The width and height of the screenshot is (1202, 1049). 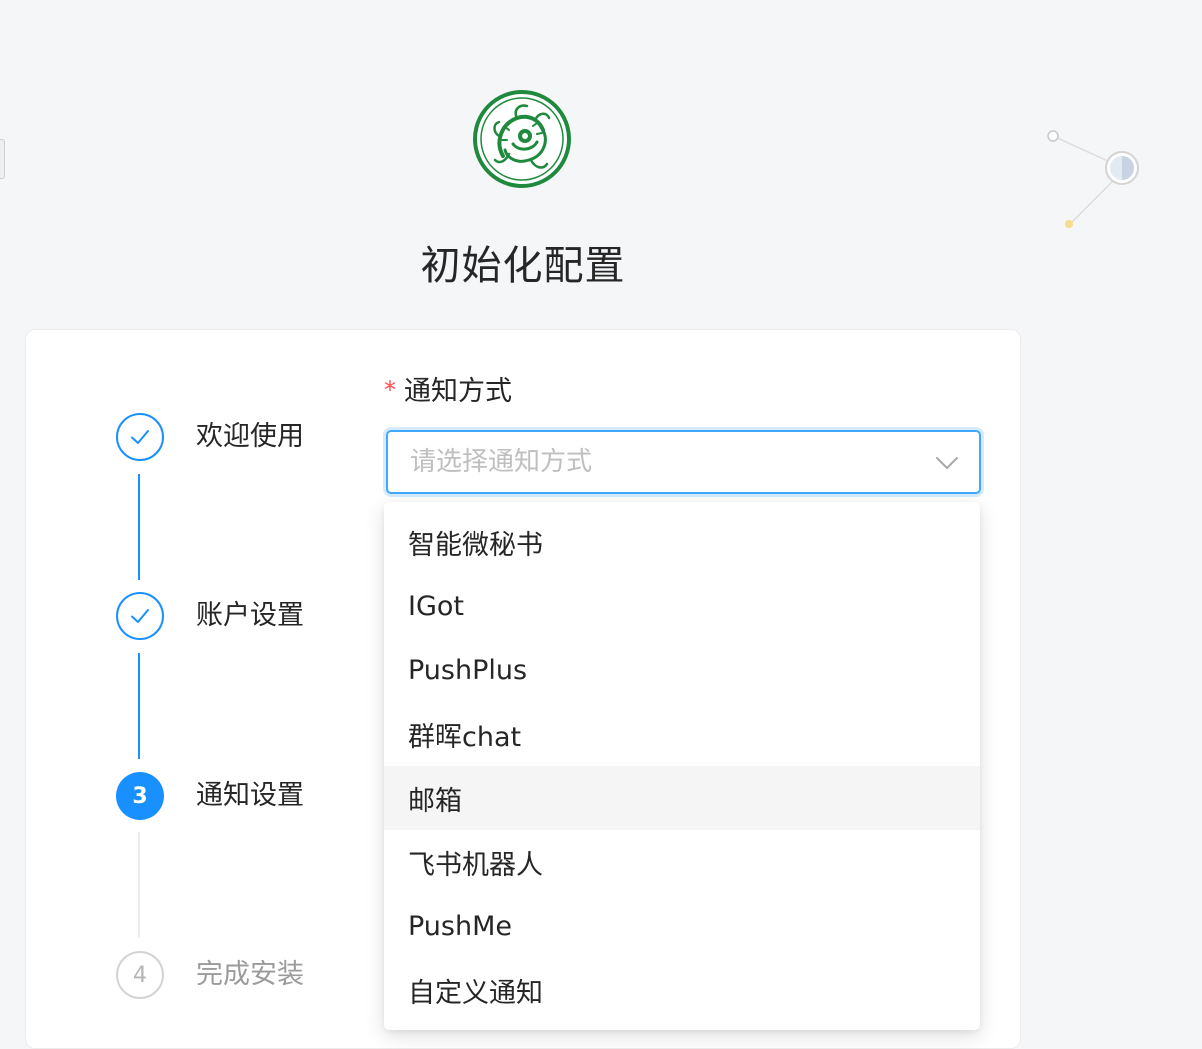 I want to click on option-pushme: PushMe, so click(x=682, y=926).